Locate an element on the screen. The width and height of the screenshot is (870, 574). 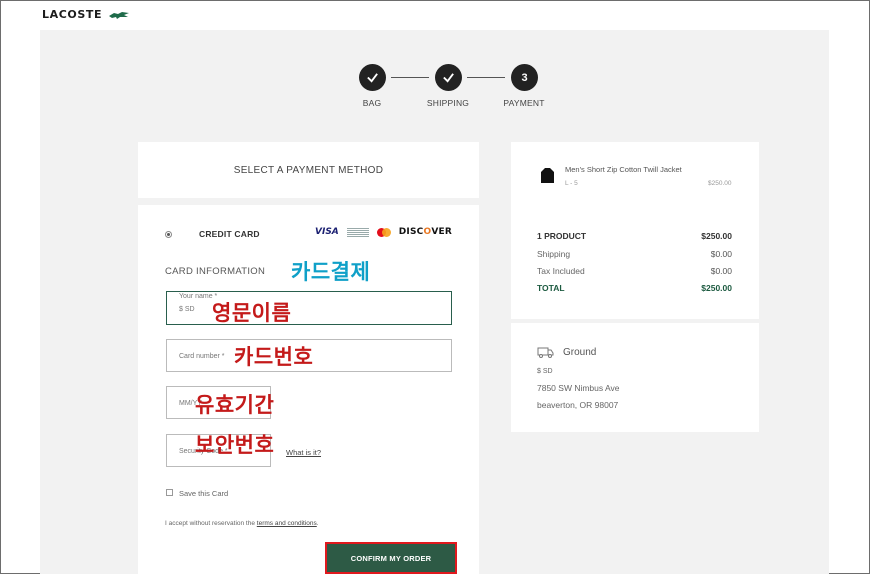
annotation-card-number: 카드번호 is located at coordinates (274, 357).